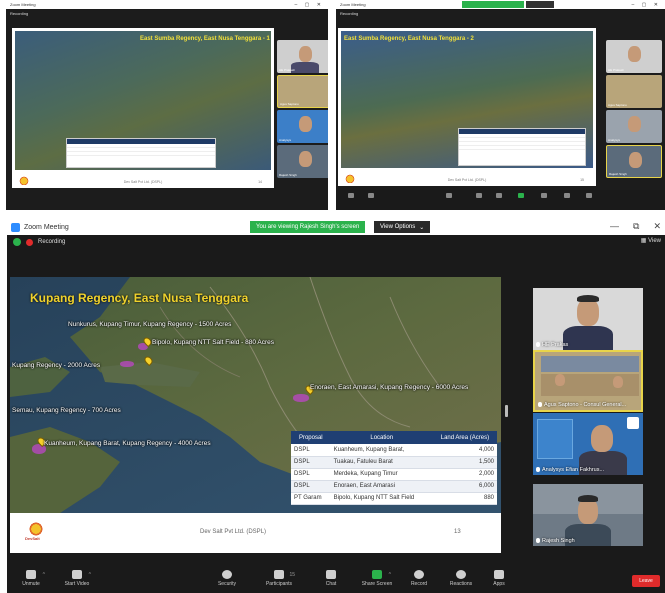 This screenshot has height=593, width=665. I want to click on table-cell: 880, so click(464, 498).